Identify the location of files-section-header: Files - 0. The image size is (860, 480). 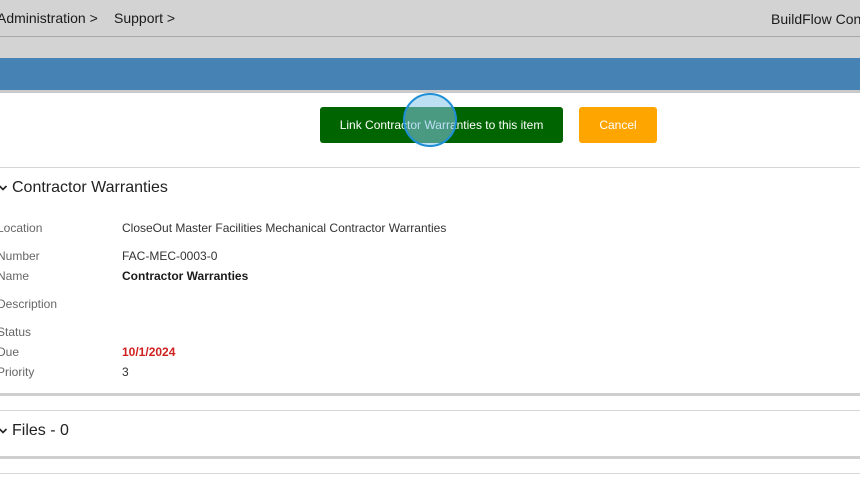
(34, 431).